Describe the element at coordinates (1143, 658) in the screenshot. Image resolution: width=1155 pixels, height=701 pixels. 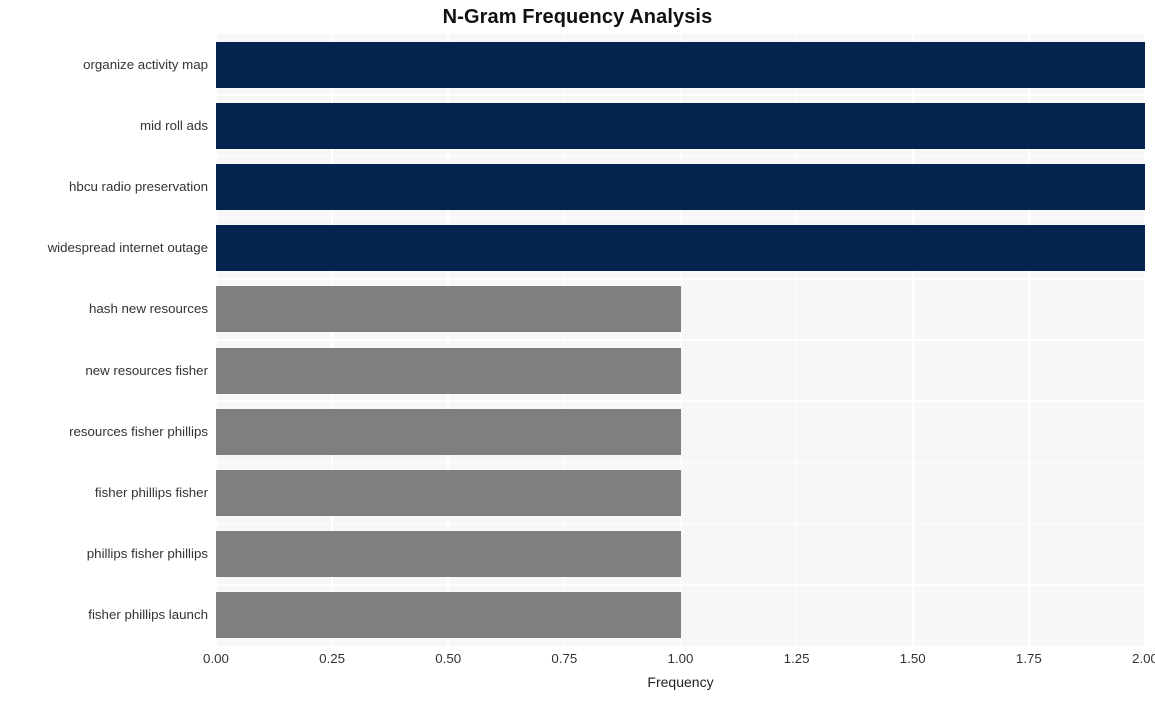
I see `x-tick-label: 2.00` at that location.